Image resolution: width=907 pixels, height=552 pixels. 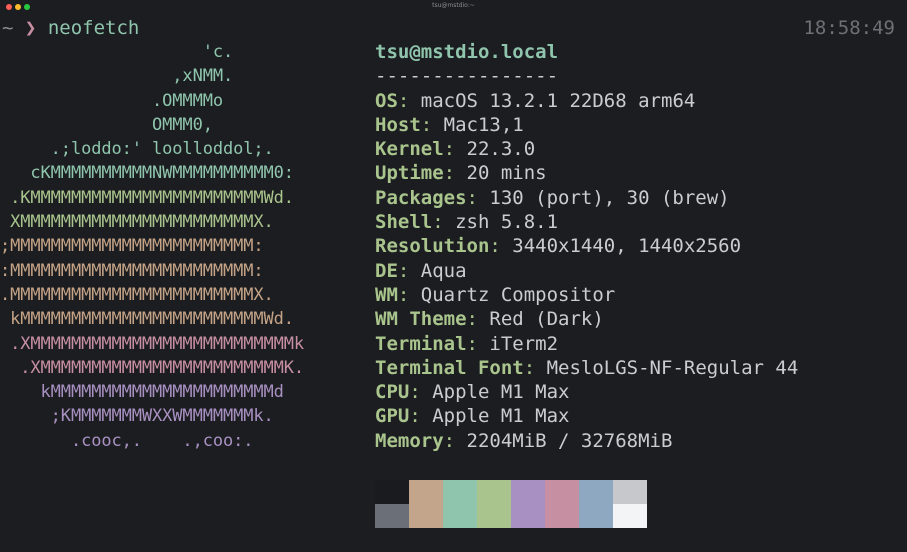 I want to click on logo-line: .OMMMMo, so click(x=111, y=100).